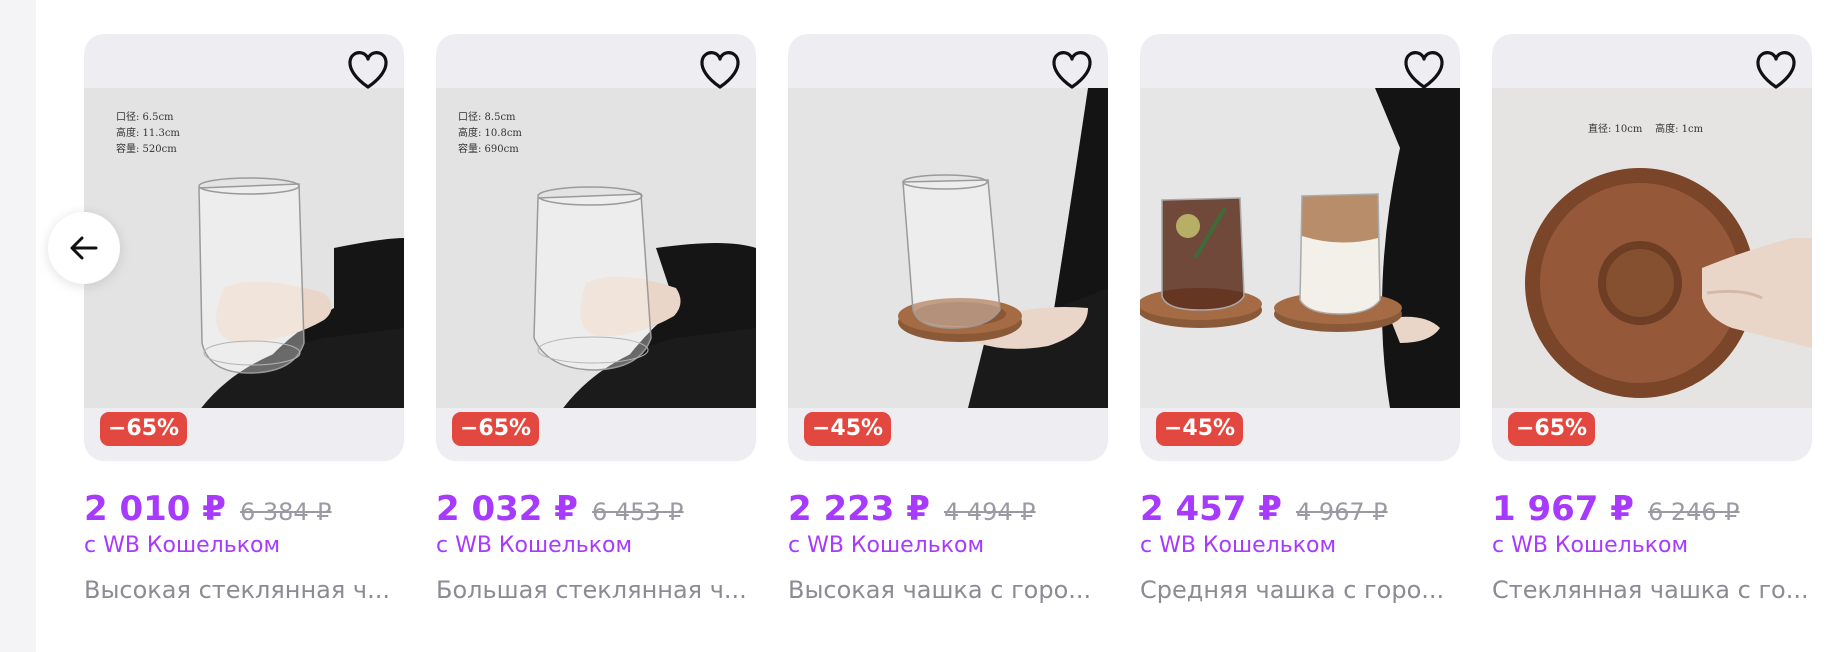  I want to click on product-image-container: 口径: 8.5cm 高度: 10.8cm 容量: 690cm −65%, so click(596, 247).